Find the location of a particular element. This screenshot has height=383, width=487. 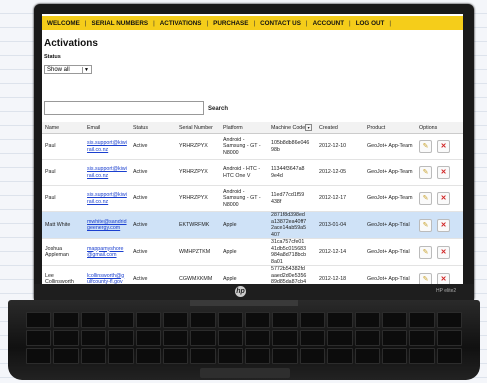

cell-email: mwhite@sandridgeenergy.com is located at coordinates (107, 225).